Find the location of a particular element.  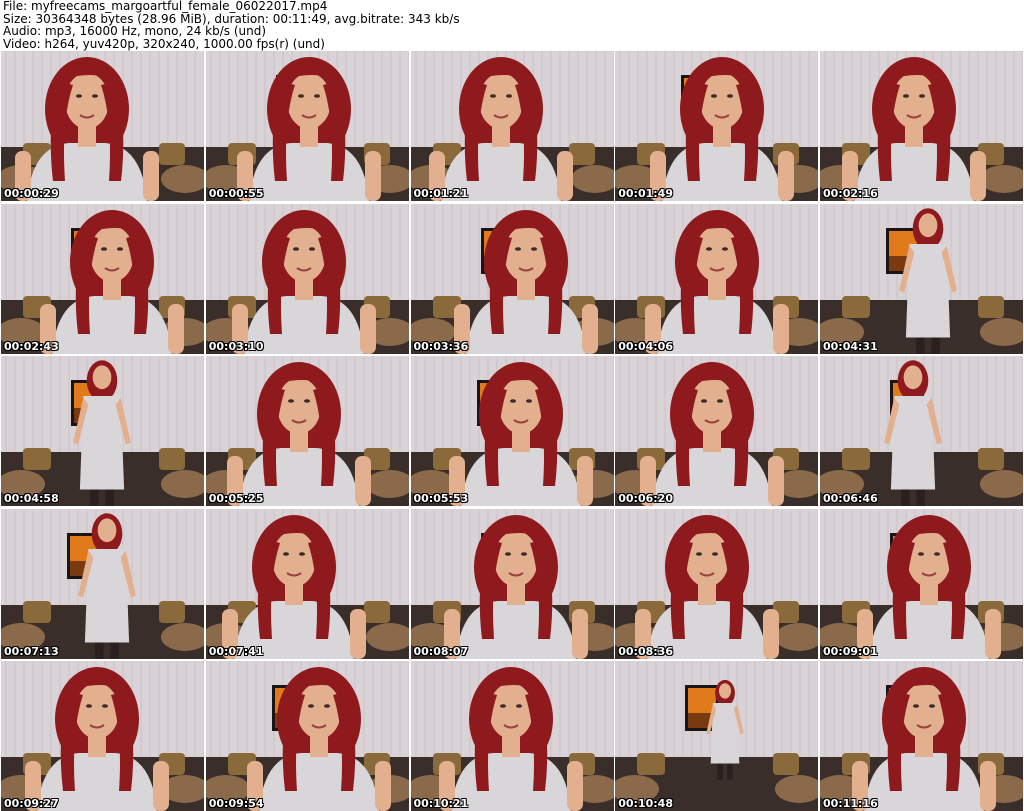

video-frame-thumbnail: 00:01:49 is located at coordinates (717, 126).